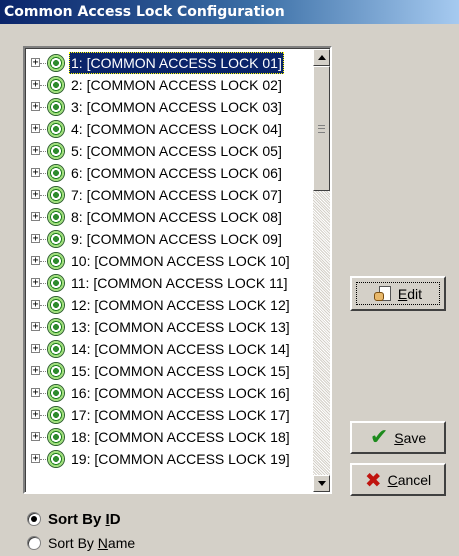 This screenshot has height=556, width=459. I want to click on tree-item-label: 8: [COMMON ACCESS LOCK 08], so click(176, 217).